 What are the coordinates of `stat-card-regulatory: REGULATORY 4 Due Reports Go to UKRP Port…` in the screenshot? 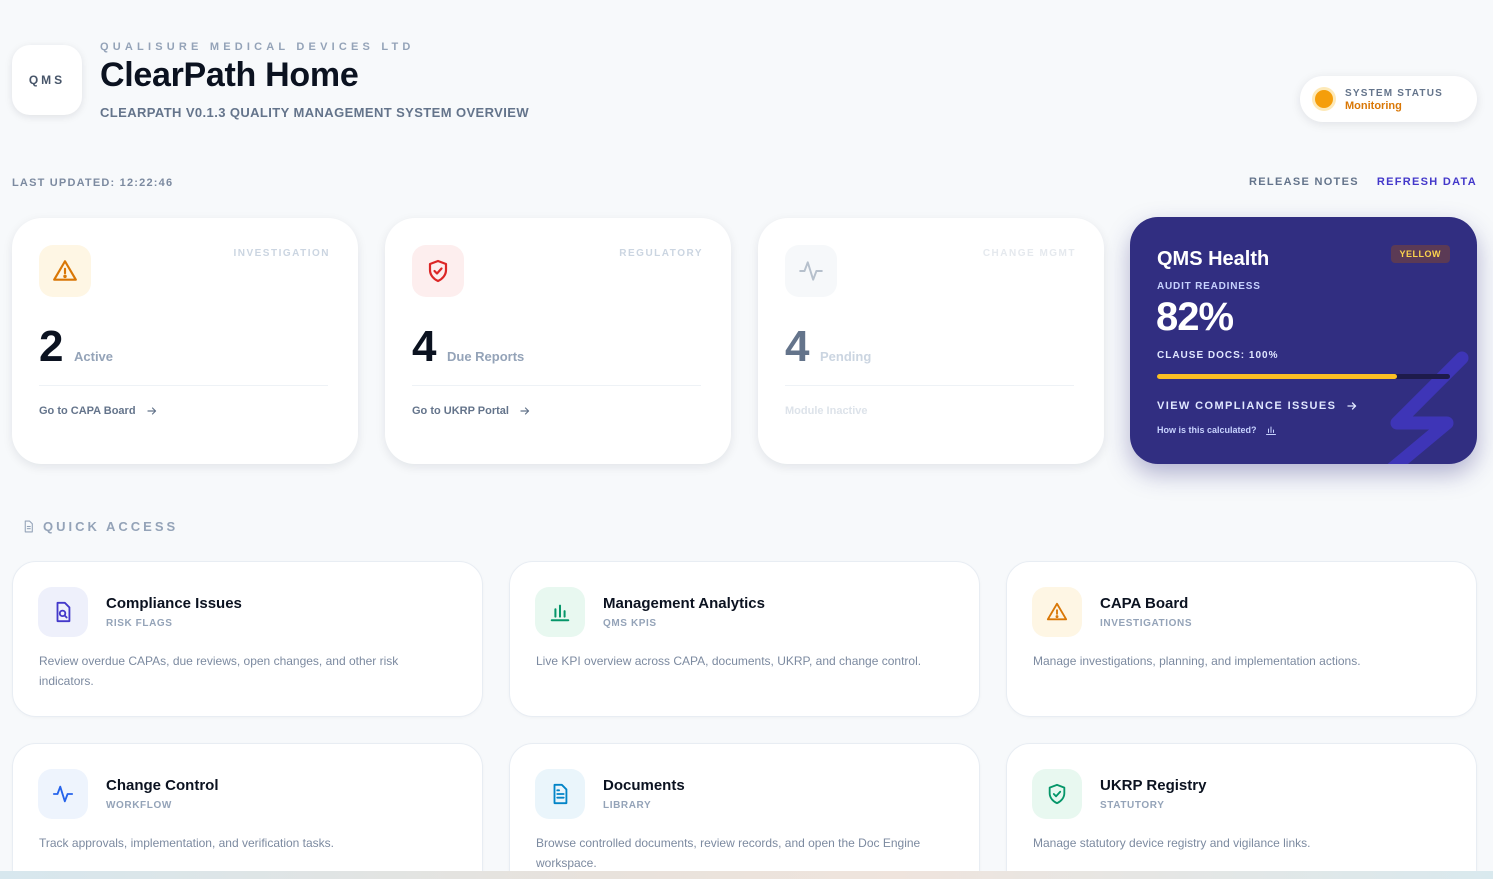 It's located at (558, 341).